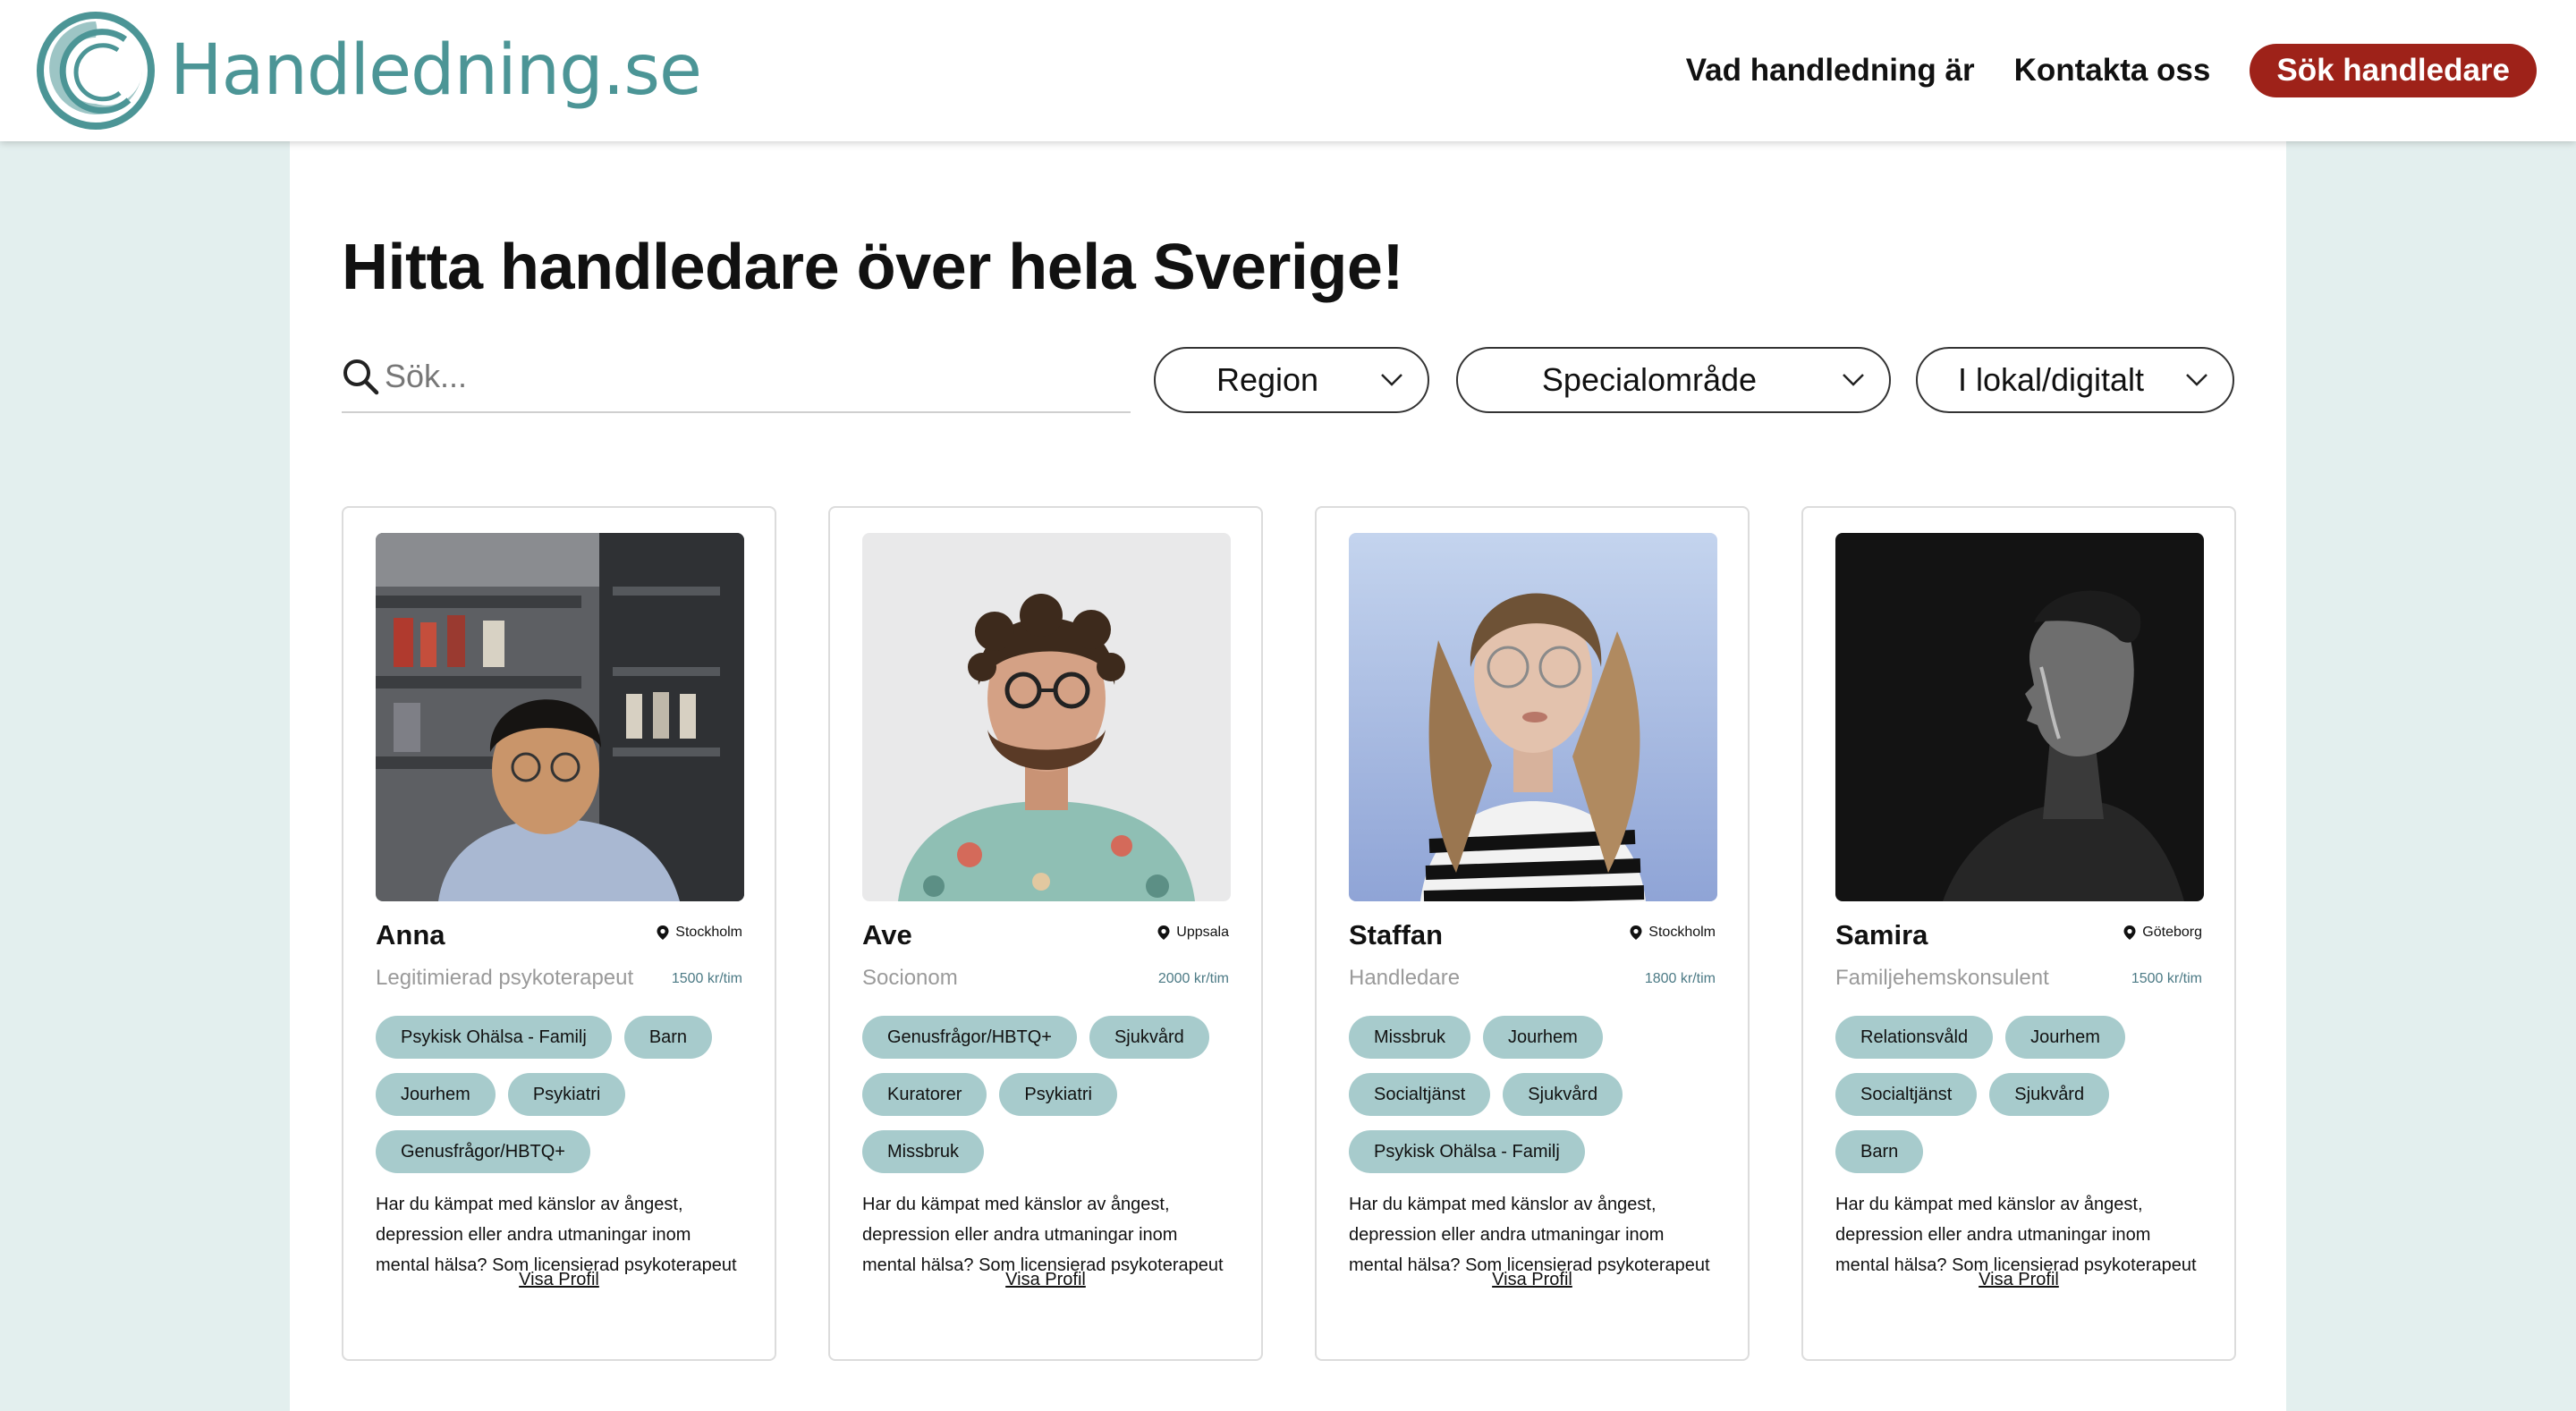  What do you see at coordinates (872, 267) in the screenshot?
I see `page-title: Hitta handledare över hela Sverige!` at bounding box center [872, 267].